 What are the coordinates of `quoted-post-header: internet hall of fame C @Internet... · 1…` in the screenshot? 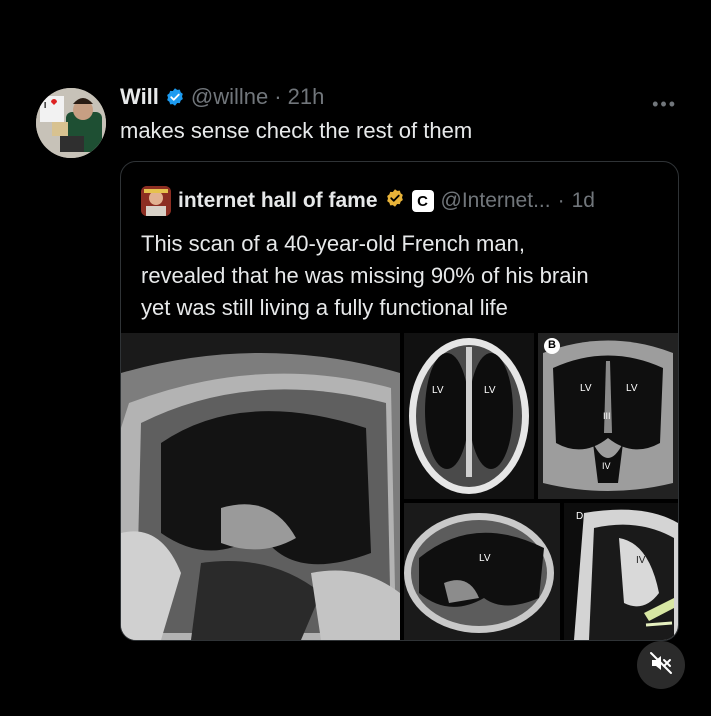 It's located at (368, 201).